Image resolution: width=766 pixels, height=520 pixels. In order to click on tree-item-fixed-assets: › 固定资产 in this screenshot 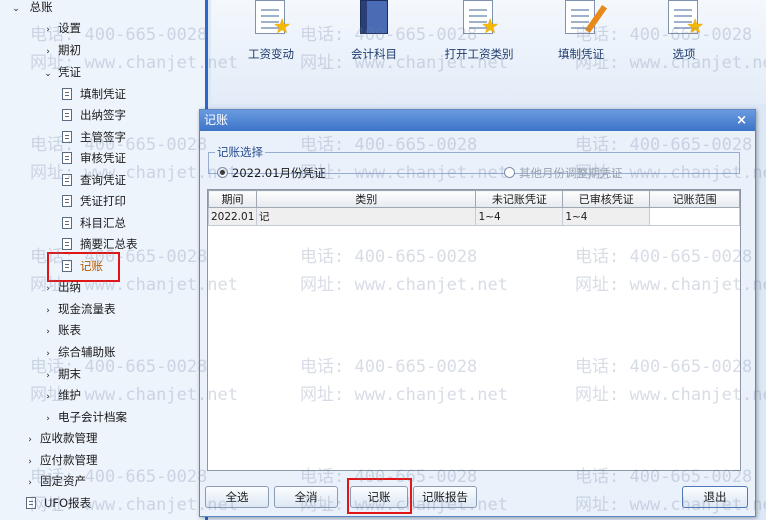, I will do `click(55, 481)`.